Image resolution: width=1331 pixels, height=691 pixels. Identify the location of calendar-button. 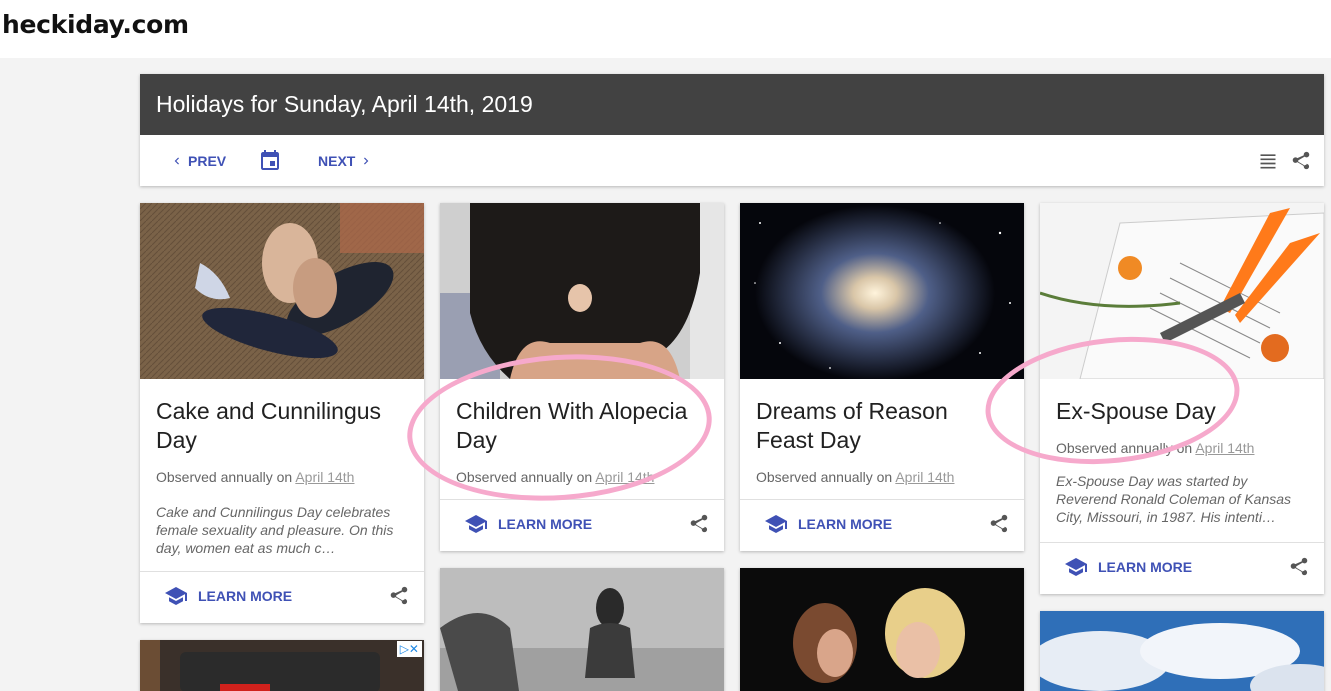
(270, 160).